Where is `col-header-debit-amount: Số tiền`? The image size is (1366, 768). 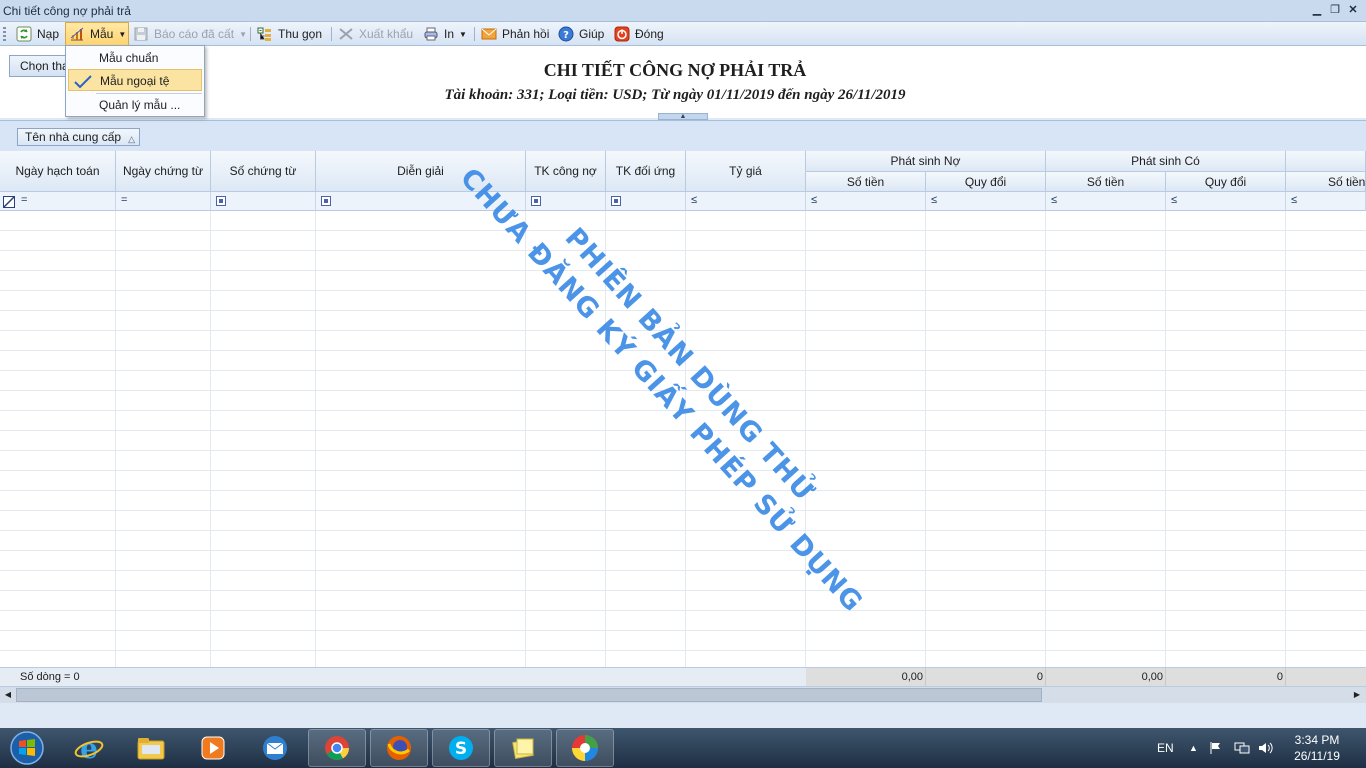
col-header-debit-amount: Số tiền is located at coordinates (866, 182).